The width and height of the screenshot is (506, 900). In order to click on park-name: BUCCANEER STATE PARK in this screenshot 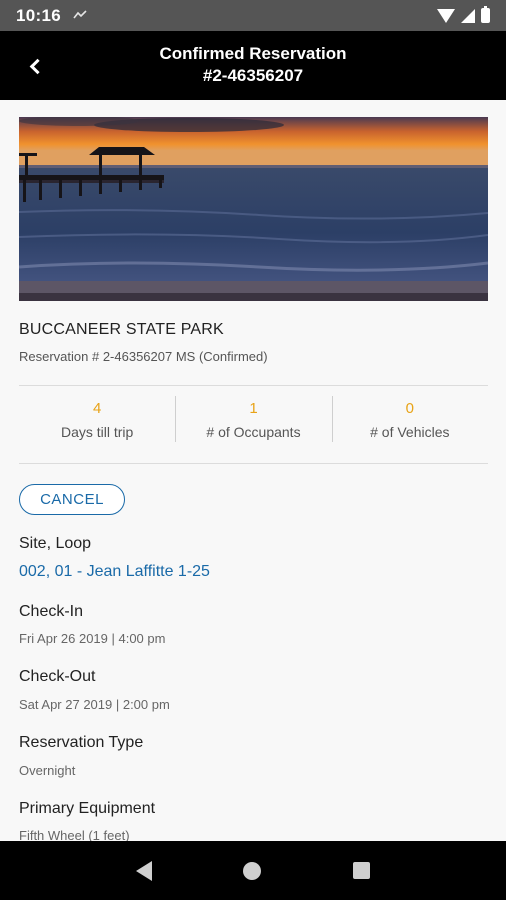, I will do `click(121, 329)`.